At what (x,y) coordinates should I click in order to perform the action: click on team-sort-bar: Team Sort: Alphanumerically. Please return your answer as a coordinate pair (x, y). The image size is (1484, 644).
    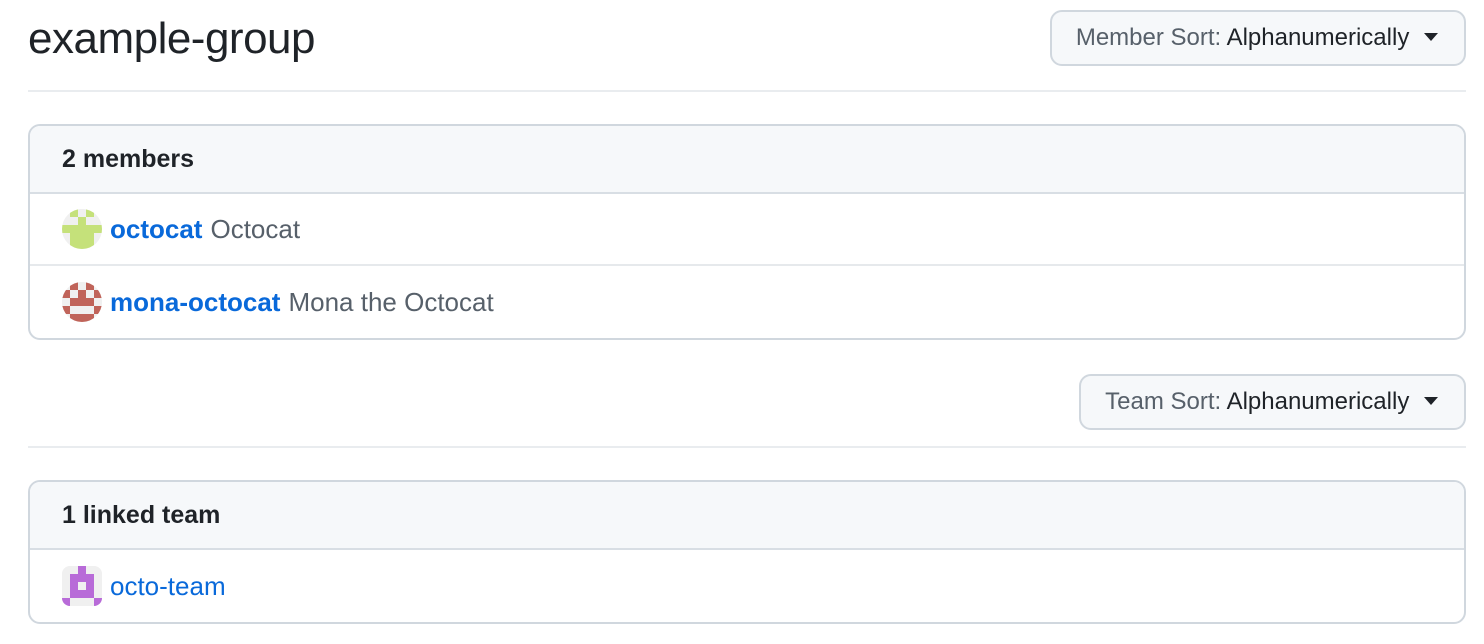
    Looking at the image, I should click on (747, 404).